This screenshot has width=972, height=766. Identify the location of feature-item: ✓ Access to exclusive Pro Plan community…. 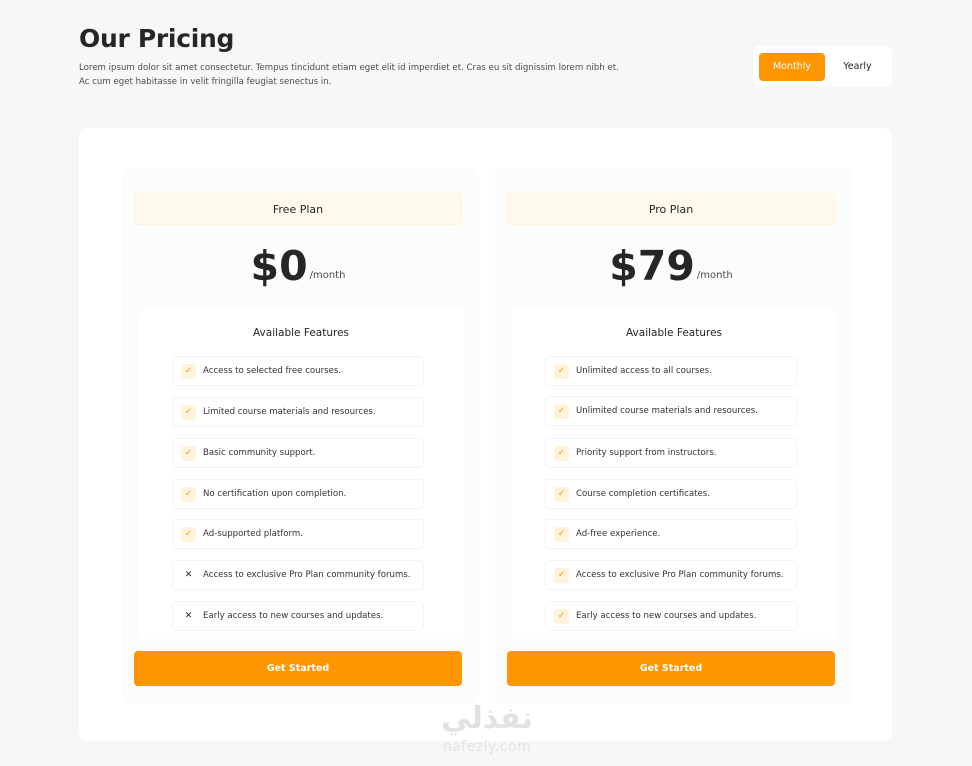
(671, 575).